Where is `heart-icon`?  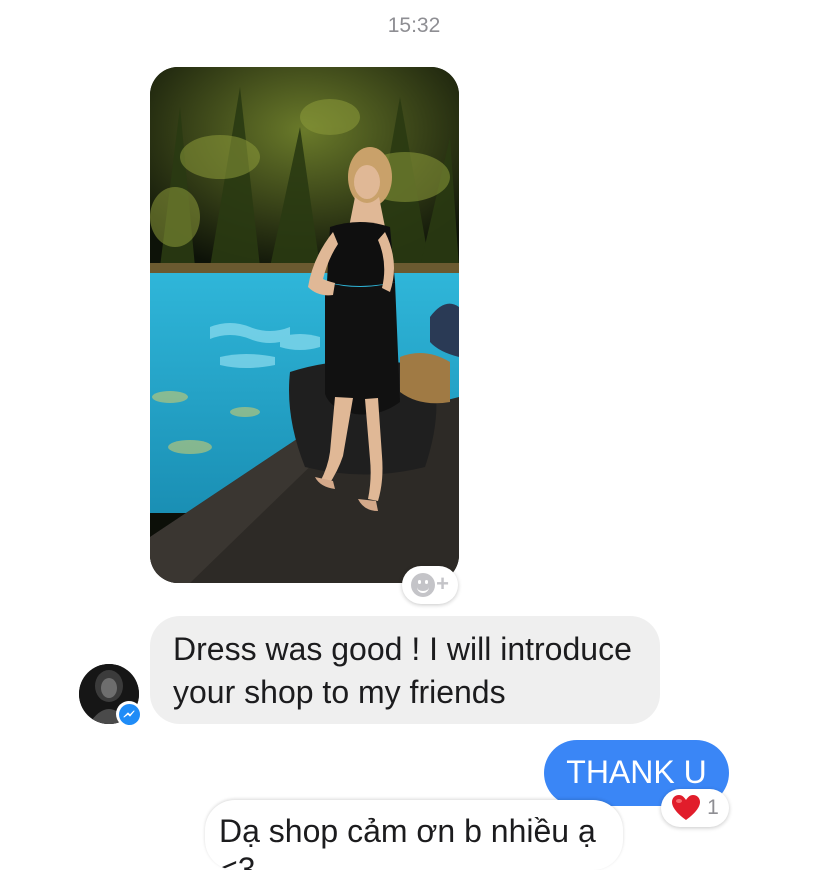 heart-icon is located at coordinates (686, 807).